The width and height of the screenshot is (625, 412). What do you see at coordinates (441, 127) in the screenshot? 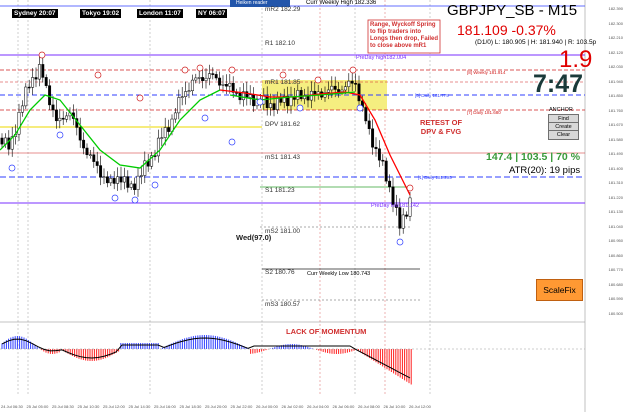
I see `annotation-retest: RETEST OF DPV & FVG` at bounding box center [441, 127].